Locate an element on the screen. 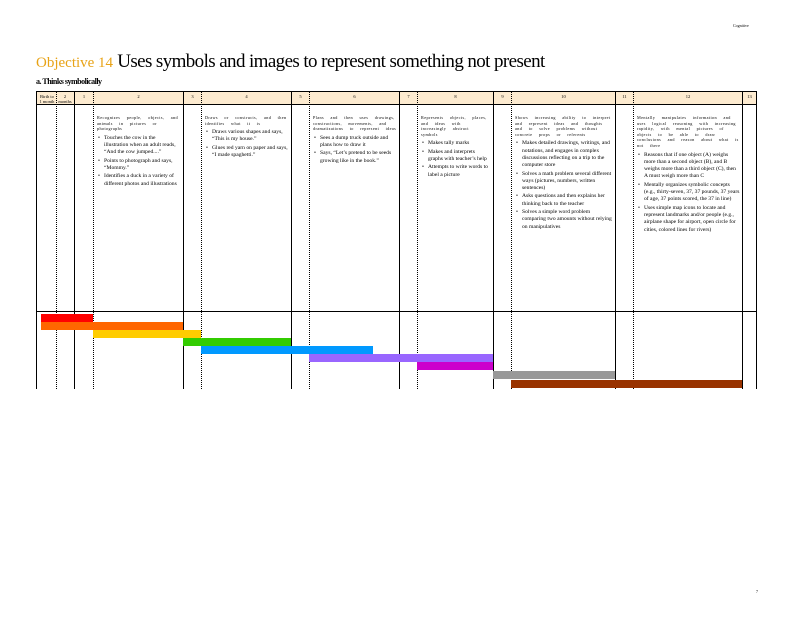 The height and width of the screenshot is (618, 800). header-3: 3 is located at coordinates (192, 96).